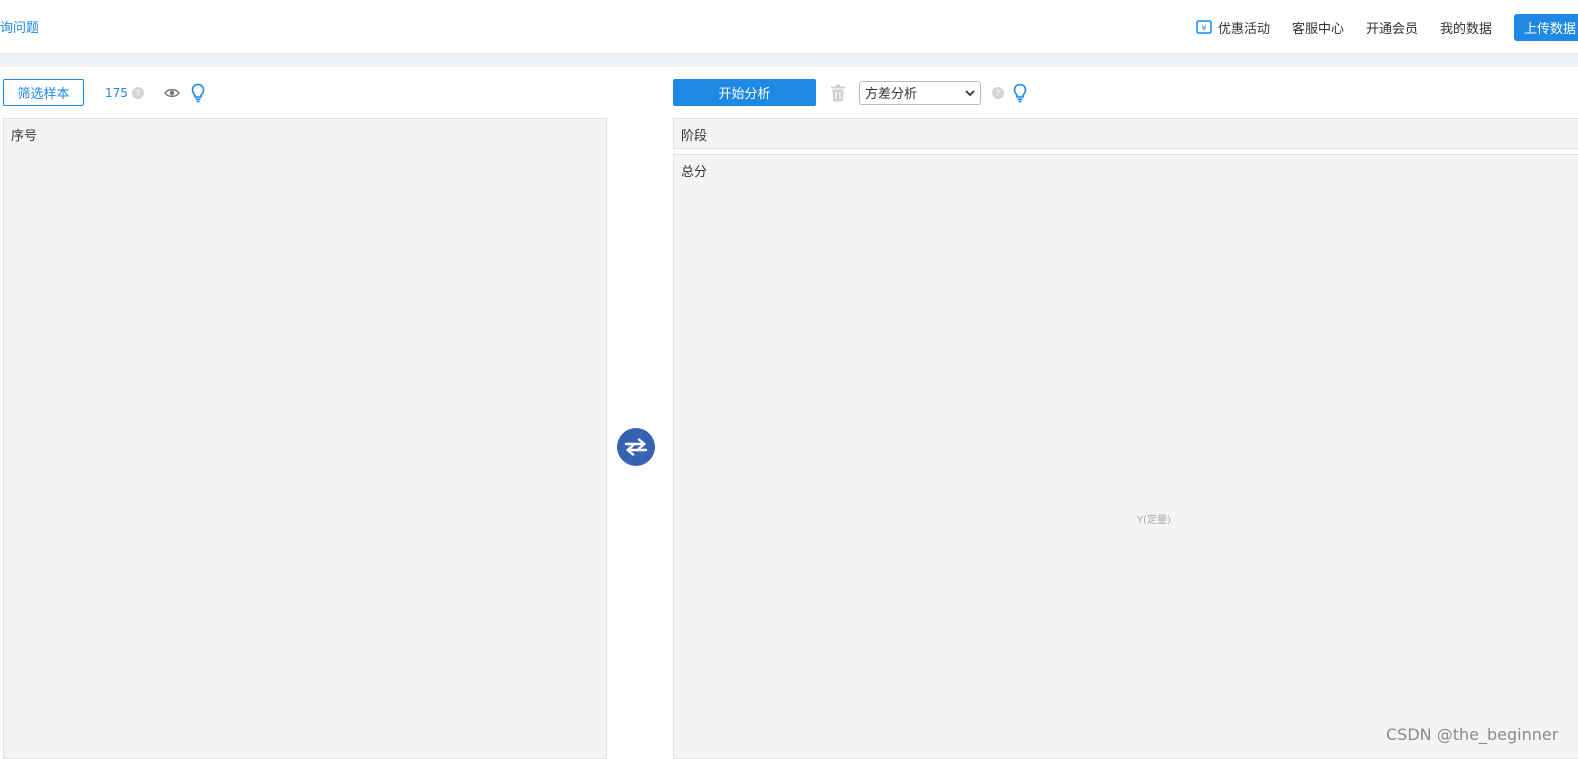 The width and height of the screenshot is (1578, 759). Describe the element at coordinates (1472, 734) in the screenshot. I see `watermark: CSDN @the_beginner` at that location.